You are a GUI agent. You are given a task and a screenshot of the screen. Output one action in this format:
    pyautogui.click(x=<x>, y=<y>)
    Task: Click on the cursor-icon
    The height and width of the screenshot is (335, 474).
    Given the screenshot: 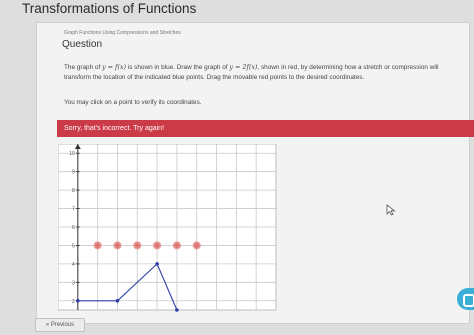 What is the action you would take?
    pyautogui.click(x=391, y=212)
    